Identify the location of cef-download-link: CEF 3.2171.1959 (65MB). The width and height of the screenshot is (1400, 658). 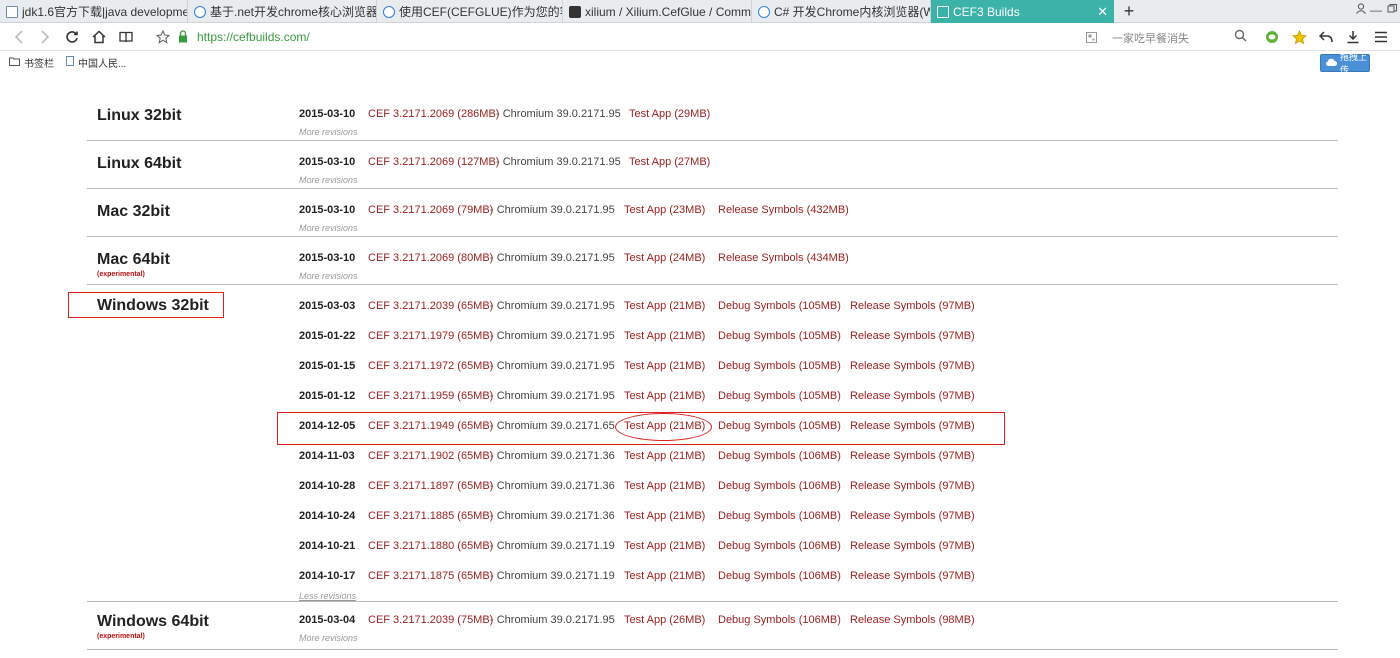
(430, 396).